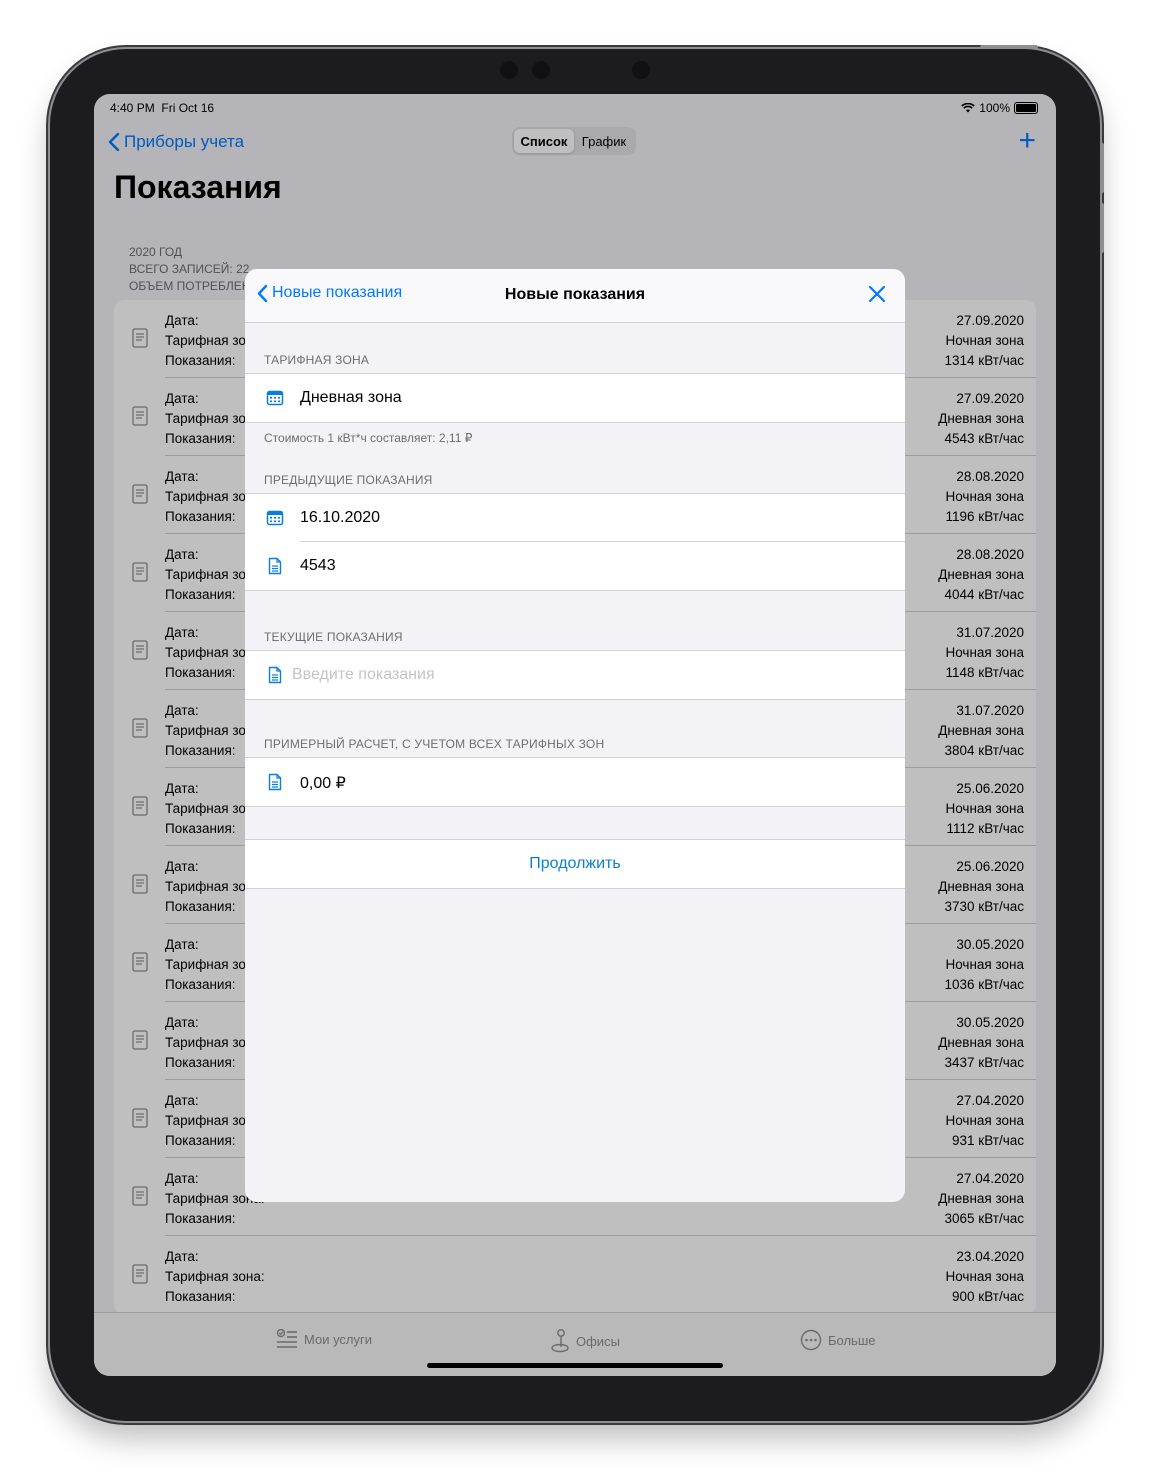  Describe the element at coordinates (363, 675) in the screenshot. I see `current-reading-input: Введите показания` at that location.